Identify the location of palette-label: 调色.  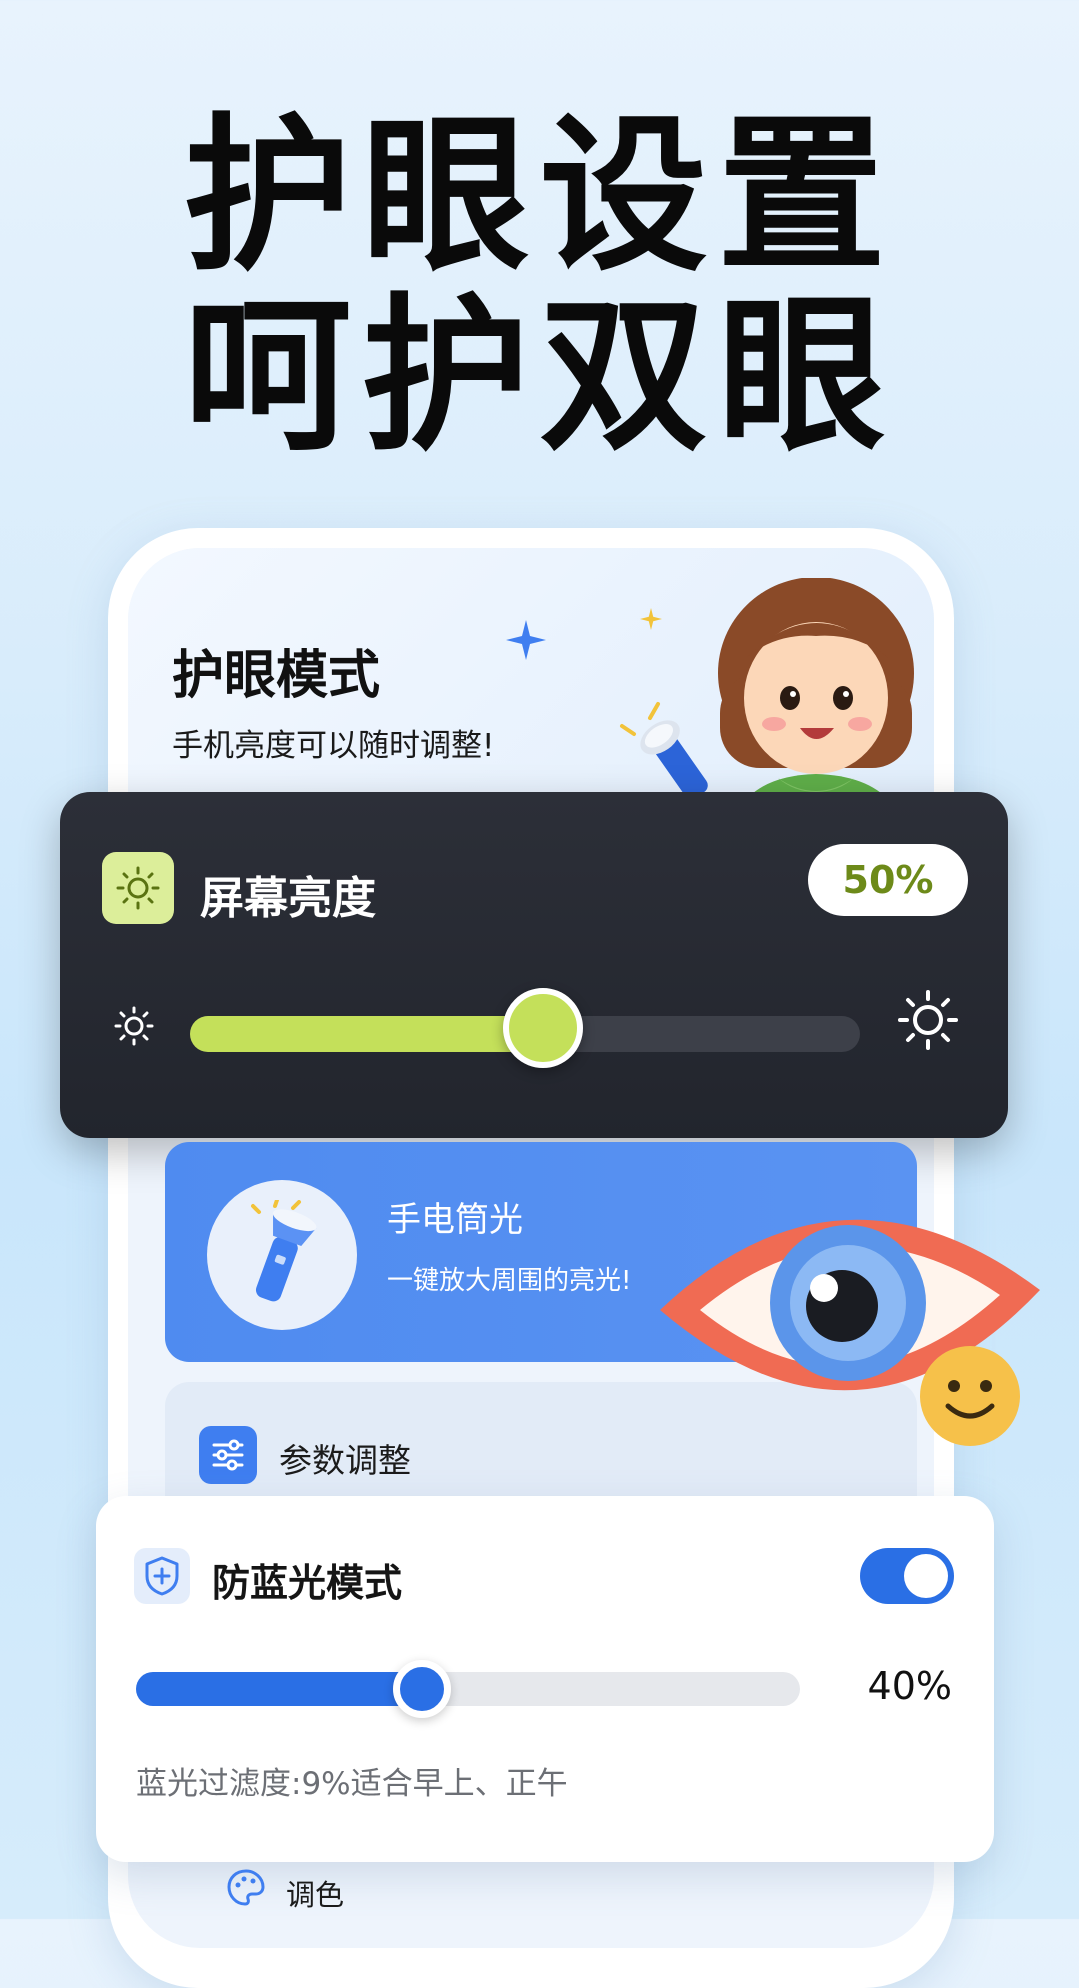
(315, 1895).